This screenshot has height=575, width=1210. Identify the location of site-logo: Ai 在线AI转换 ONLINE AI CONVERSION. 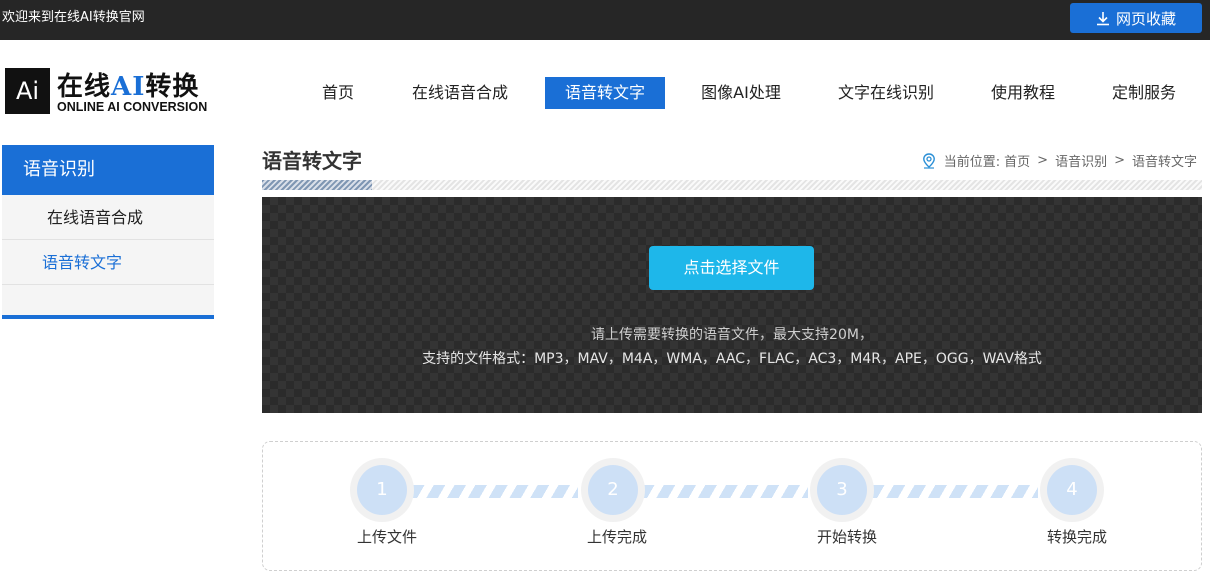
(110, 93).